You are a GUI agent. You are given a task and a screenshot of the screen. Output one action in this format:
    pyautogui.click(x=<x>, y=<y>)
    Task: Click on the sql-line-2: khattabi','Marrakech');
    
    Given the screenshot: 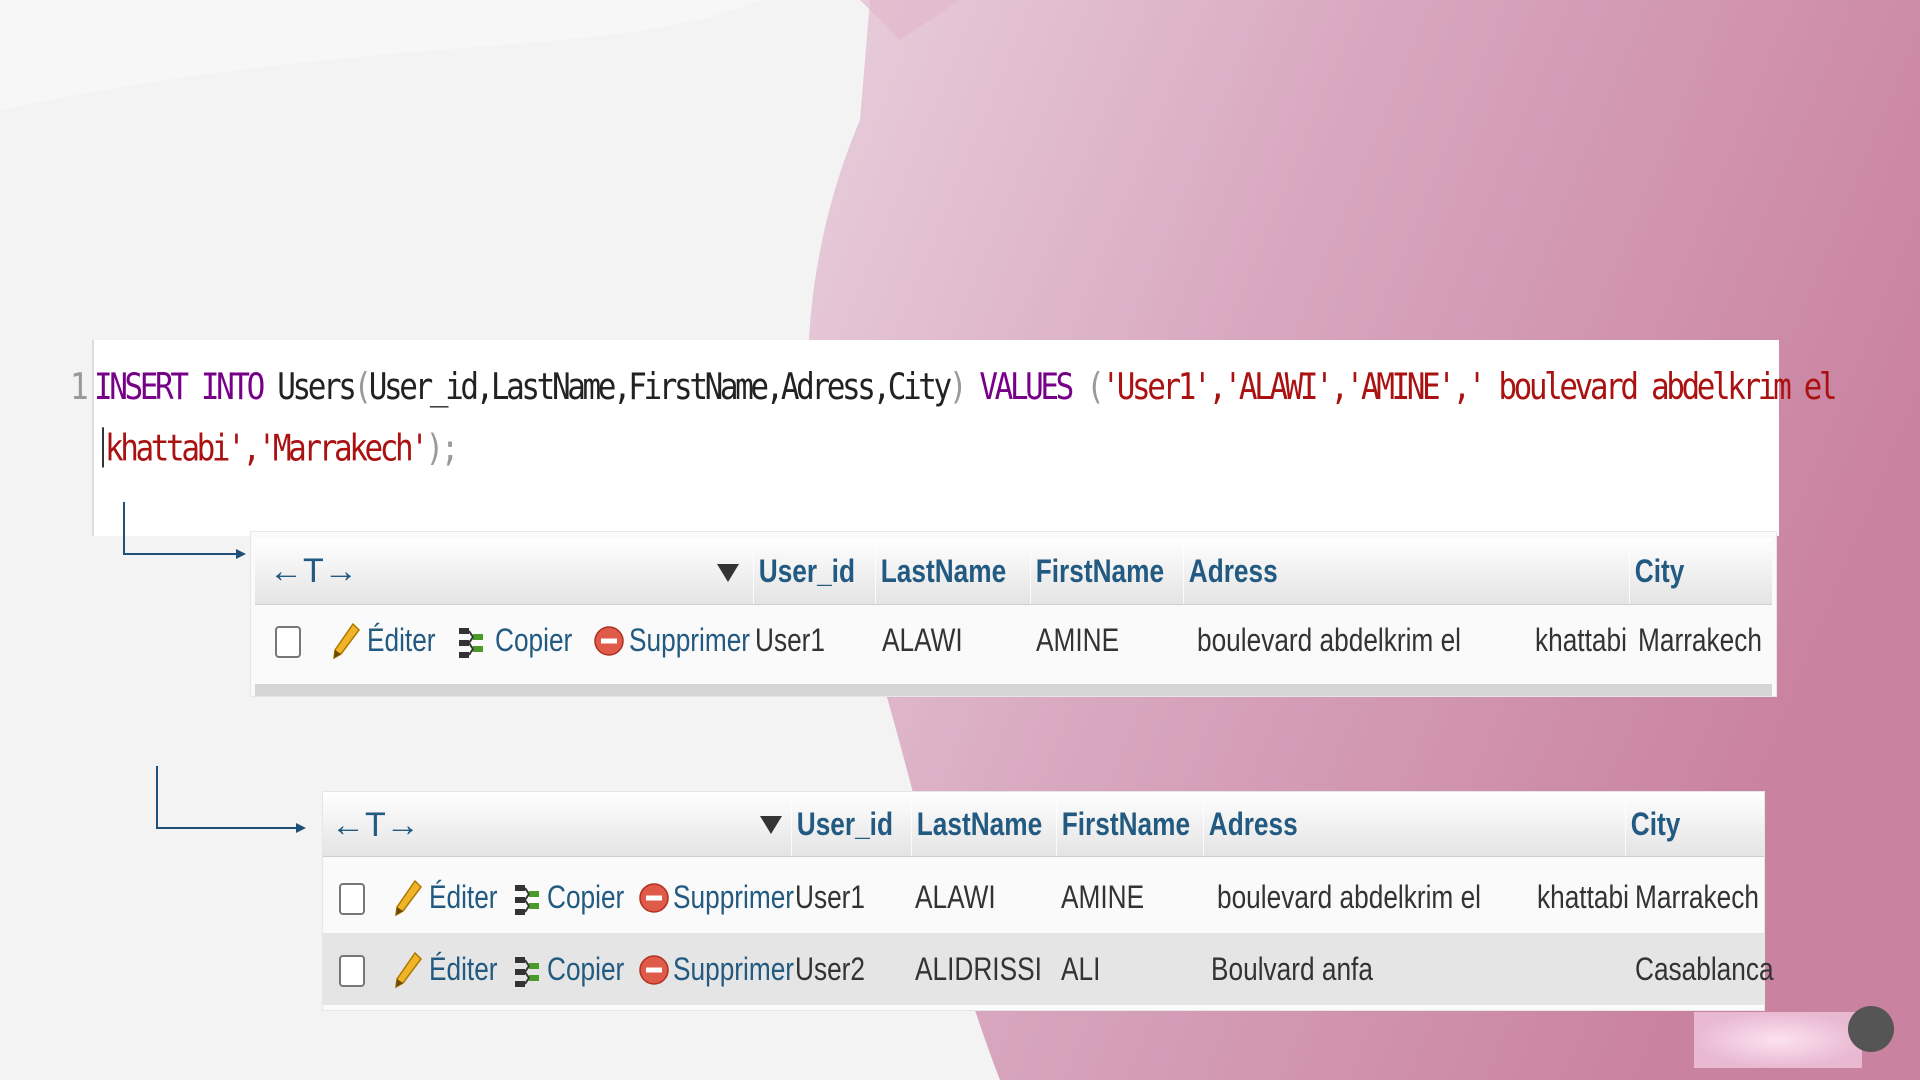 What is the action you would take?
    pyautogui.click(x=281, y=448)
    